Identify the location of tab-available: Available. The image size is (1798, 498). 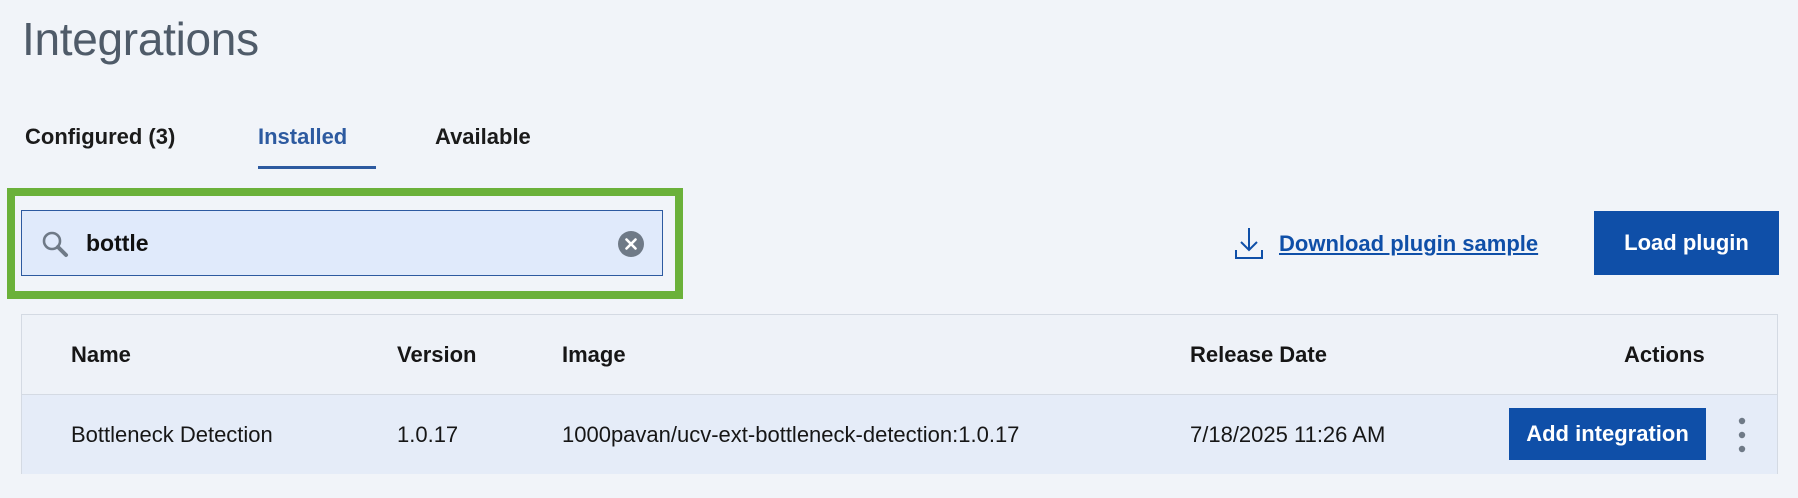
(483, 147).